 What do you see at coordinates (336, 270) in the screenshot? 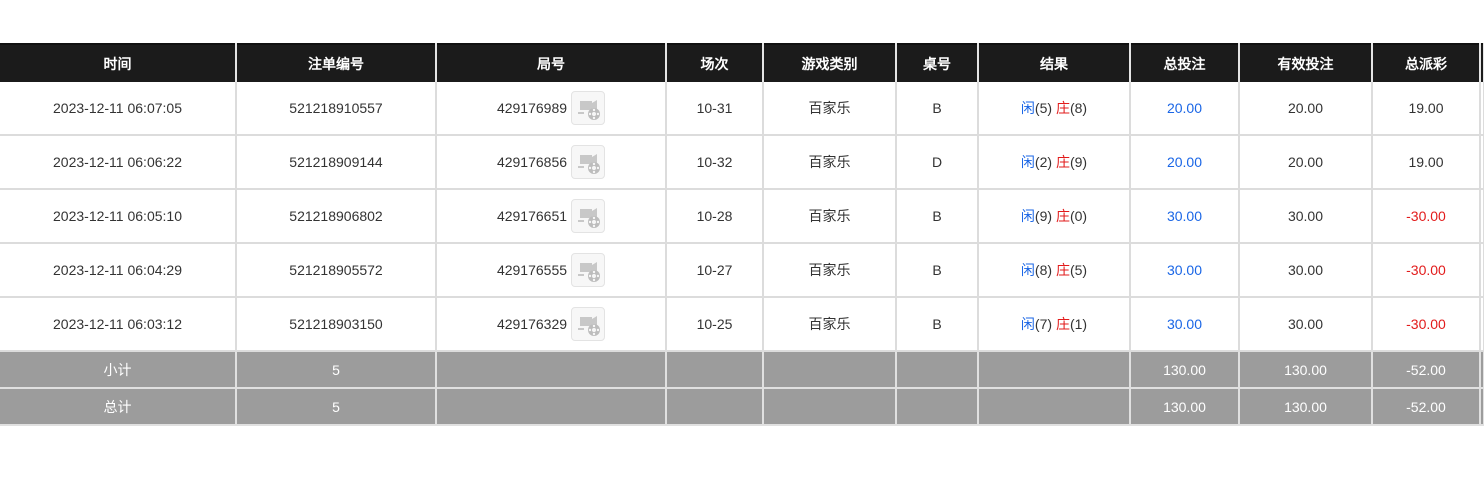
I see `cell-bet-id: 521218905572` at bounding box center [336, 270].